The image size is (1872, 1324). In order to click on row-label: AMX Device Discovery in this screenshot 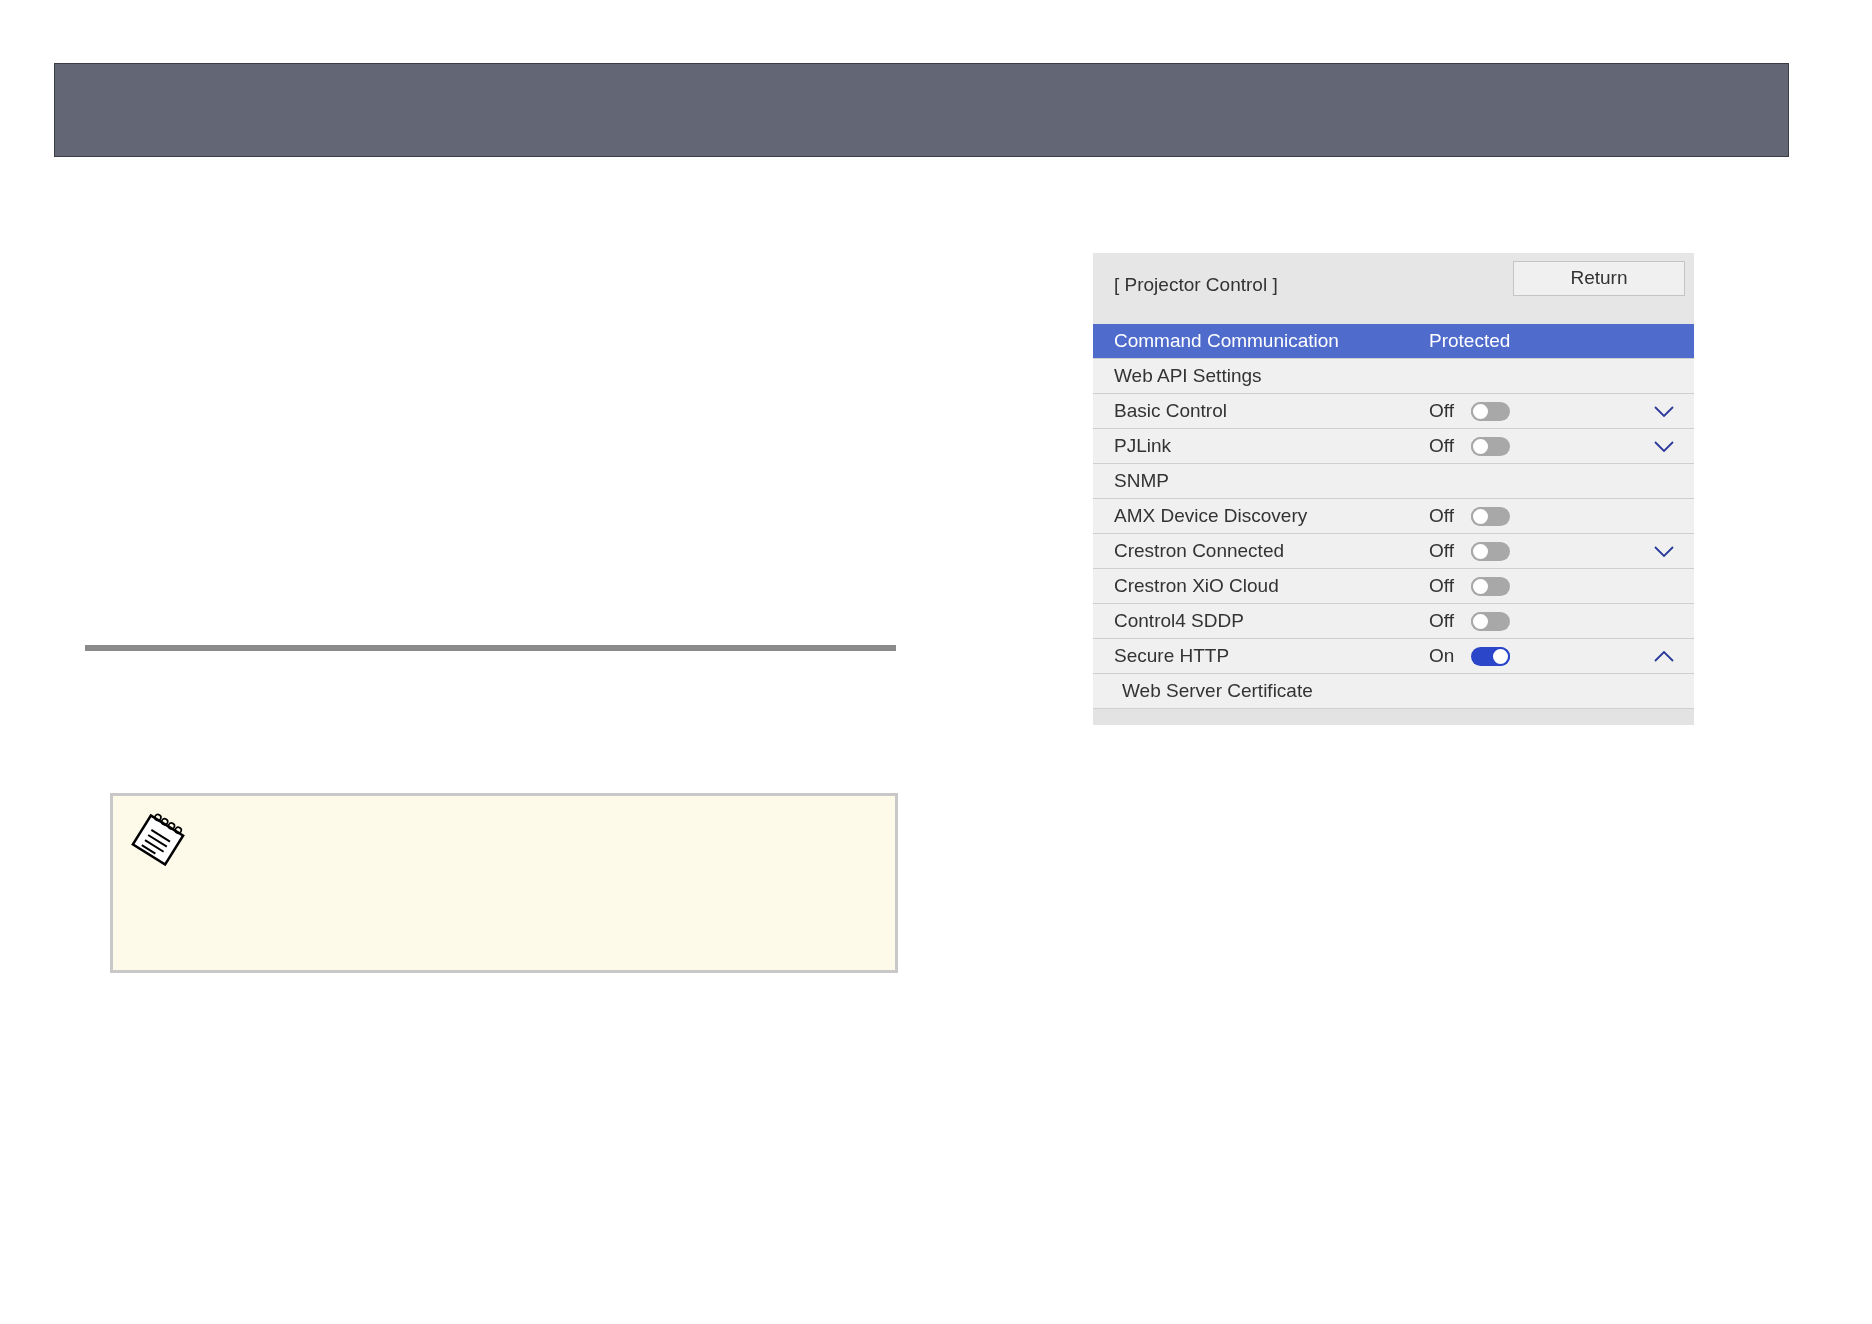, I will do `click(1211, 515)`.